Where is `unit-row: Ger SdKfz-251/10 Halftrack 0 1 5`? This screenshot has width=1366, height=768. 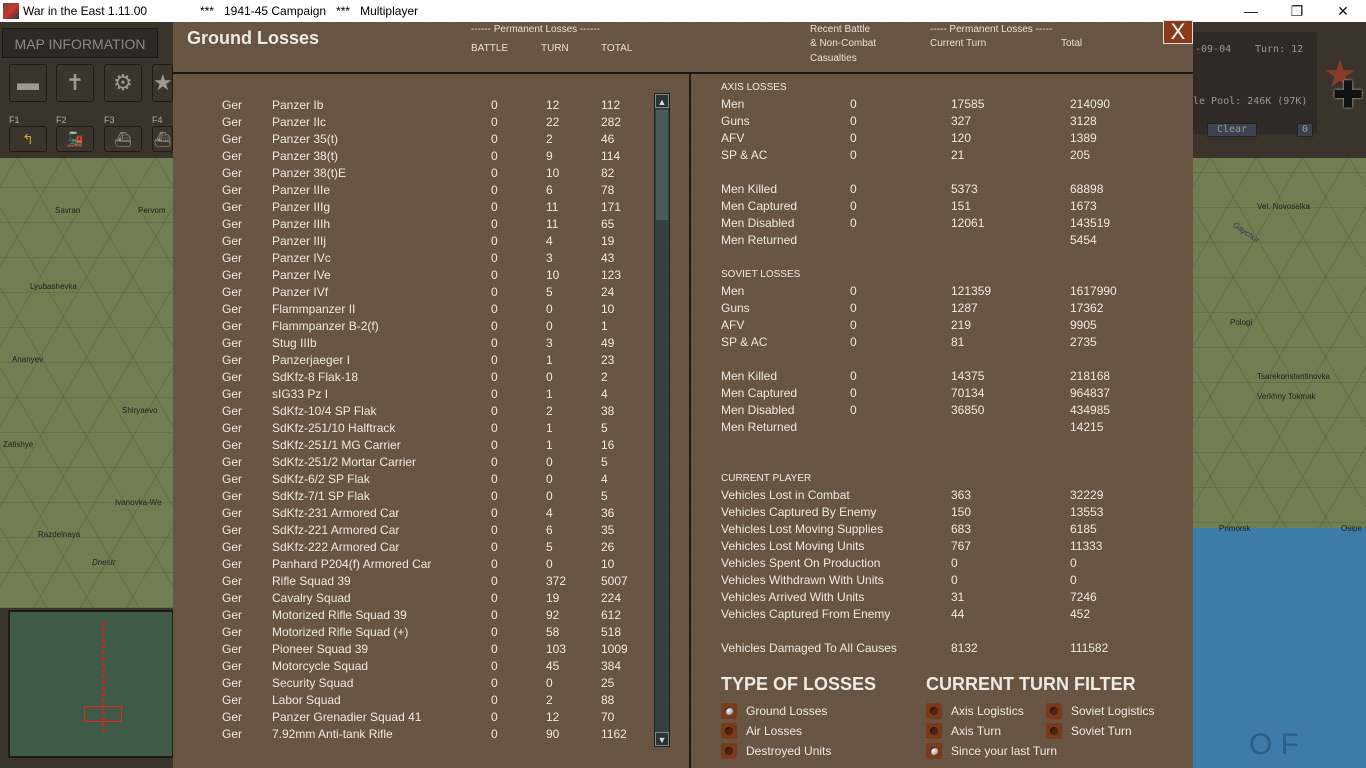 unit-row: Ger SdKfz-251/10 Halftrack 0 1 5 is located at coordinates (410, 428).